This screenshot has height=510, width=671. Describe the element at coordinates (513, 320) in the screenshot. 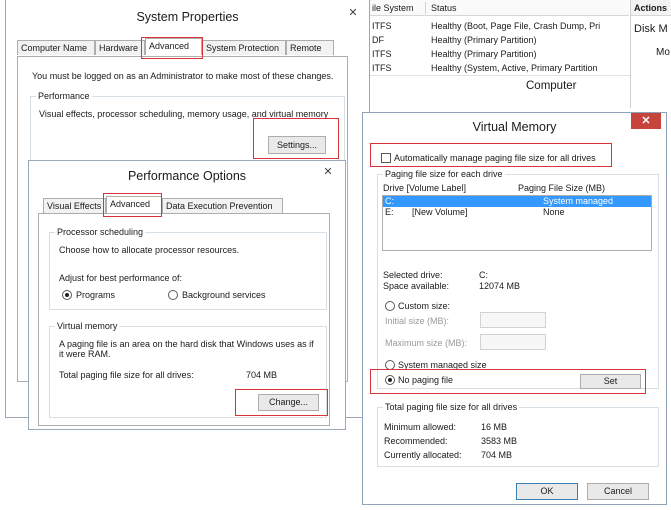

I see `initial-size-field` at that location.